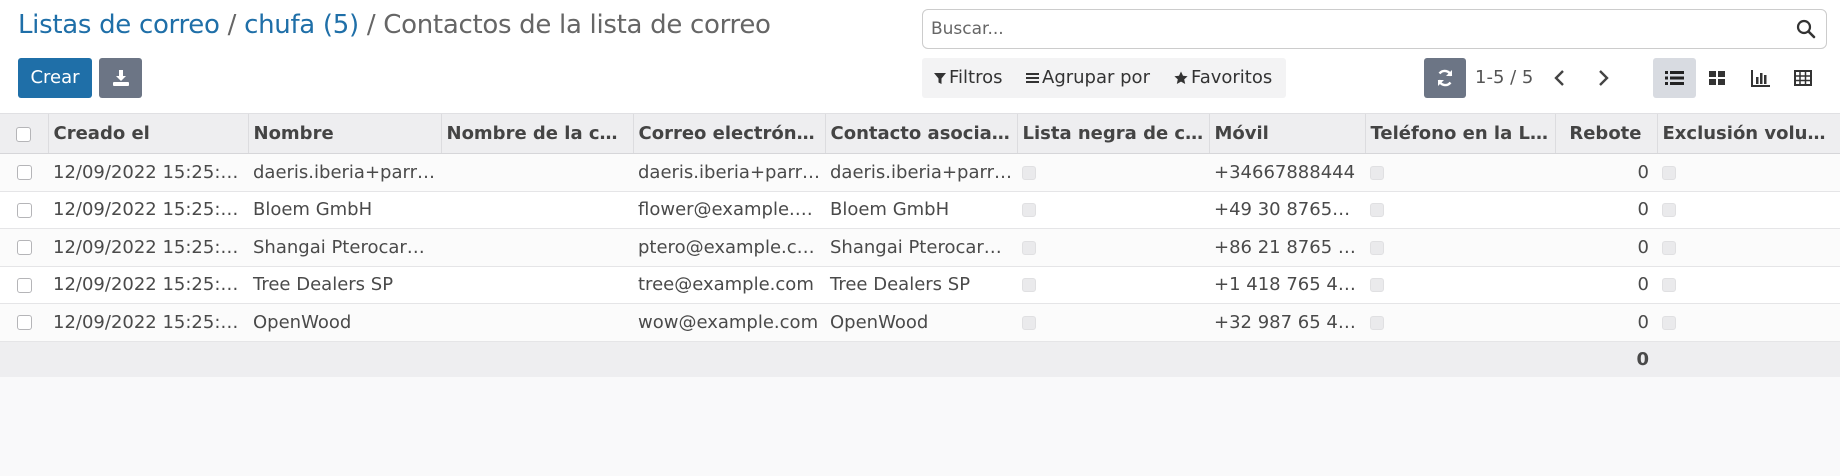 The image size is (1840, 476). What do you see at coordinates (1674, 78) in the screenshot?
I see `list-view-button` at bounding box center [1674, 78].